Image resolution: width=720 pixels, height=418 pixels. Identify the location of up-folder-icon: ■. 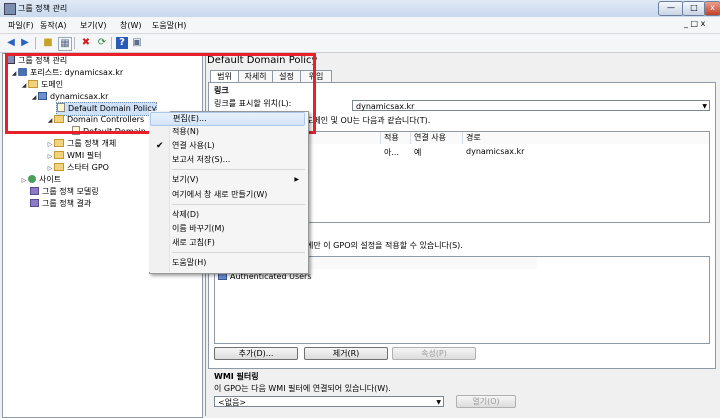
(48, 43).